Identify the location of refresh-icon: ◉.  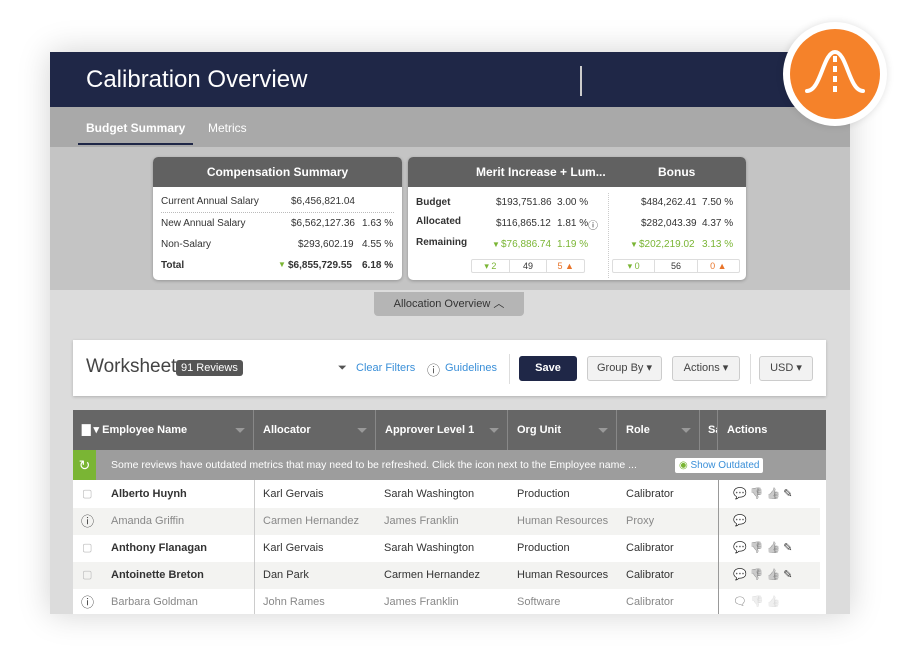
(683, 465).